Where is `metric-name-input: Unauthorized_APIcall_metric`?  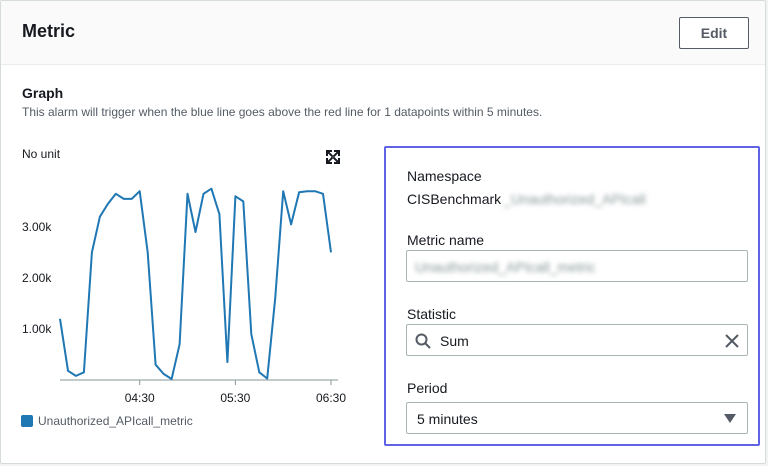
metric-name-input: Unauthorized_APIcall_metric is located at coordinates (577, 266).